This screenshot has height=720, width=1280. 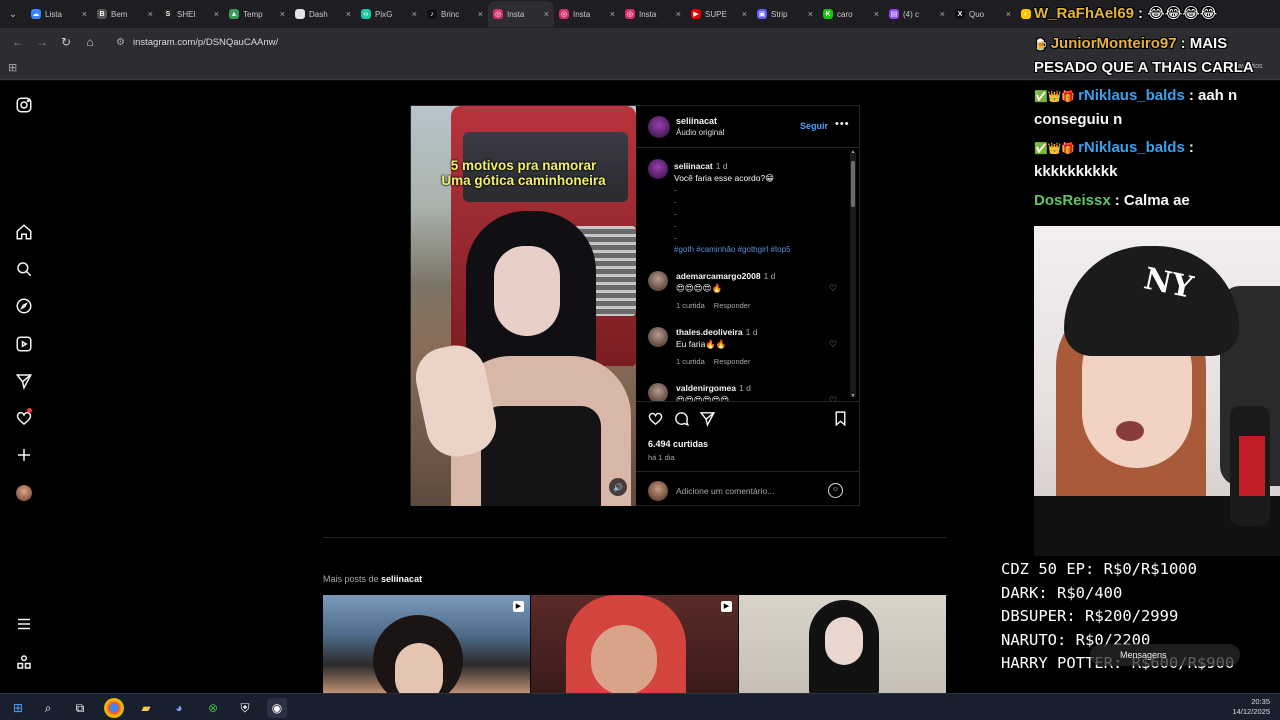 What do you see at coordinates (678, 444) in the screenshot?
I see `likes-count: 6.494 curtidas` at bounding box center [678, 444].